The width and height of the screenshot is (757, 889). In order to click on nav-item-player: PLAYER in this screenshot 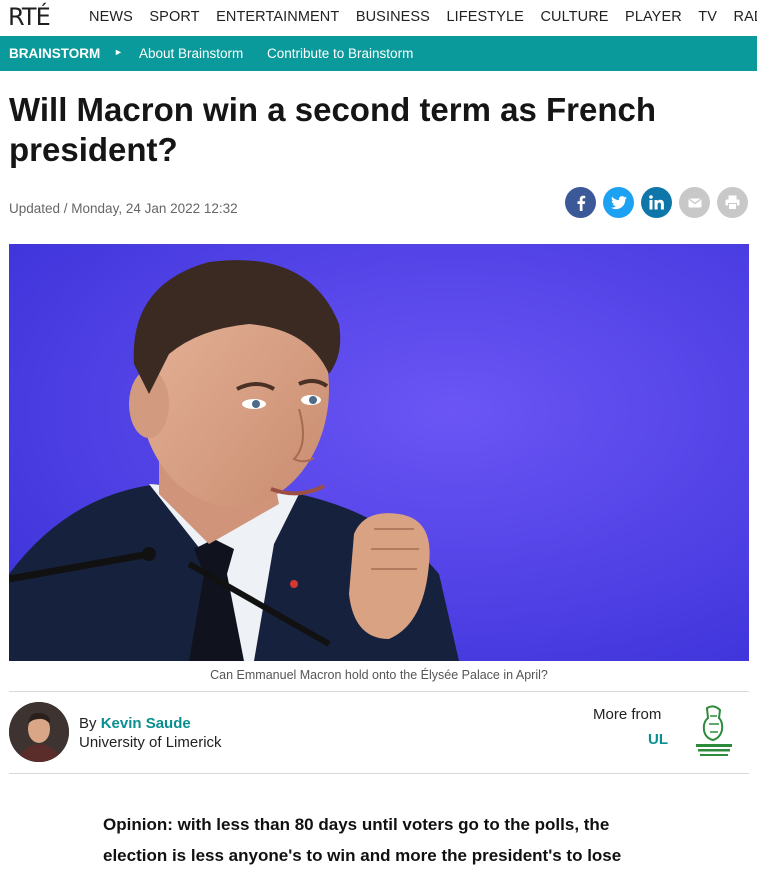, I will do `click(653, 17)`.